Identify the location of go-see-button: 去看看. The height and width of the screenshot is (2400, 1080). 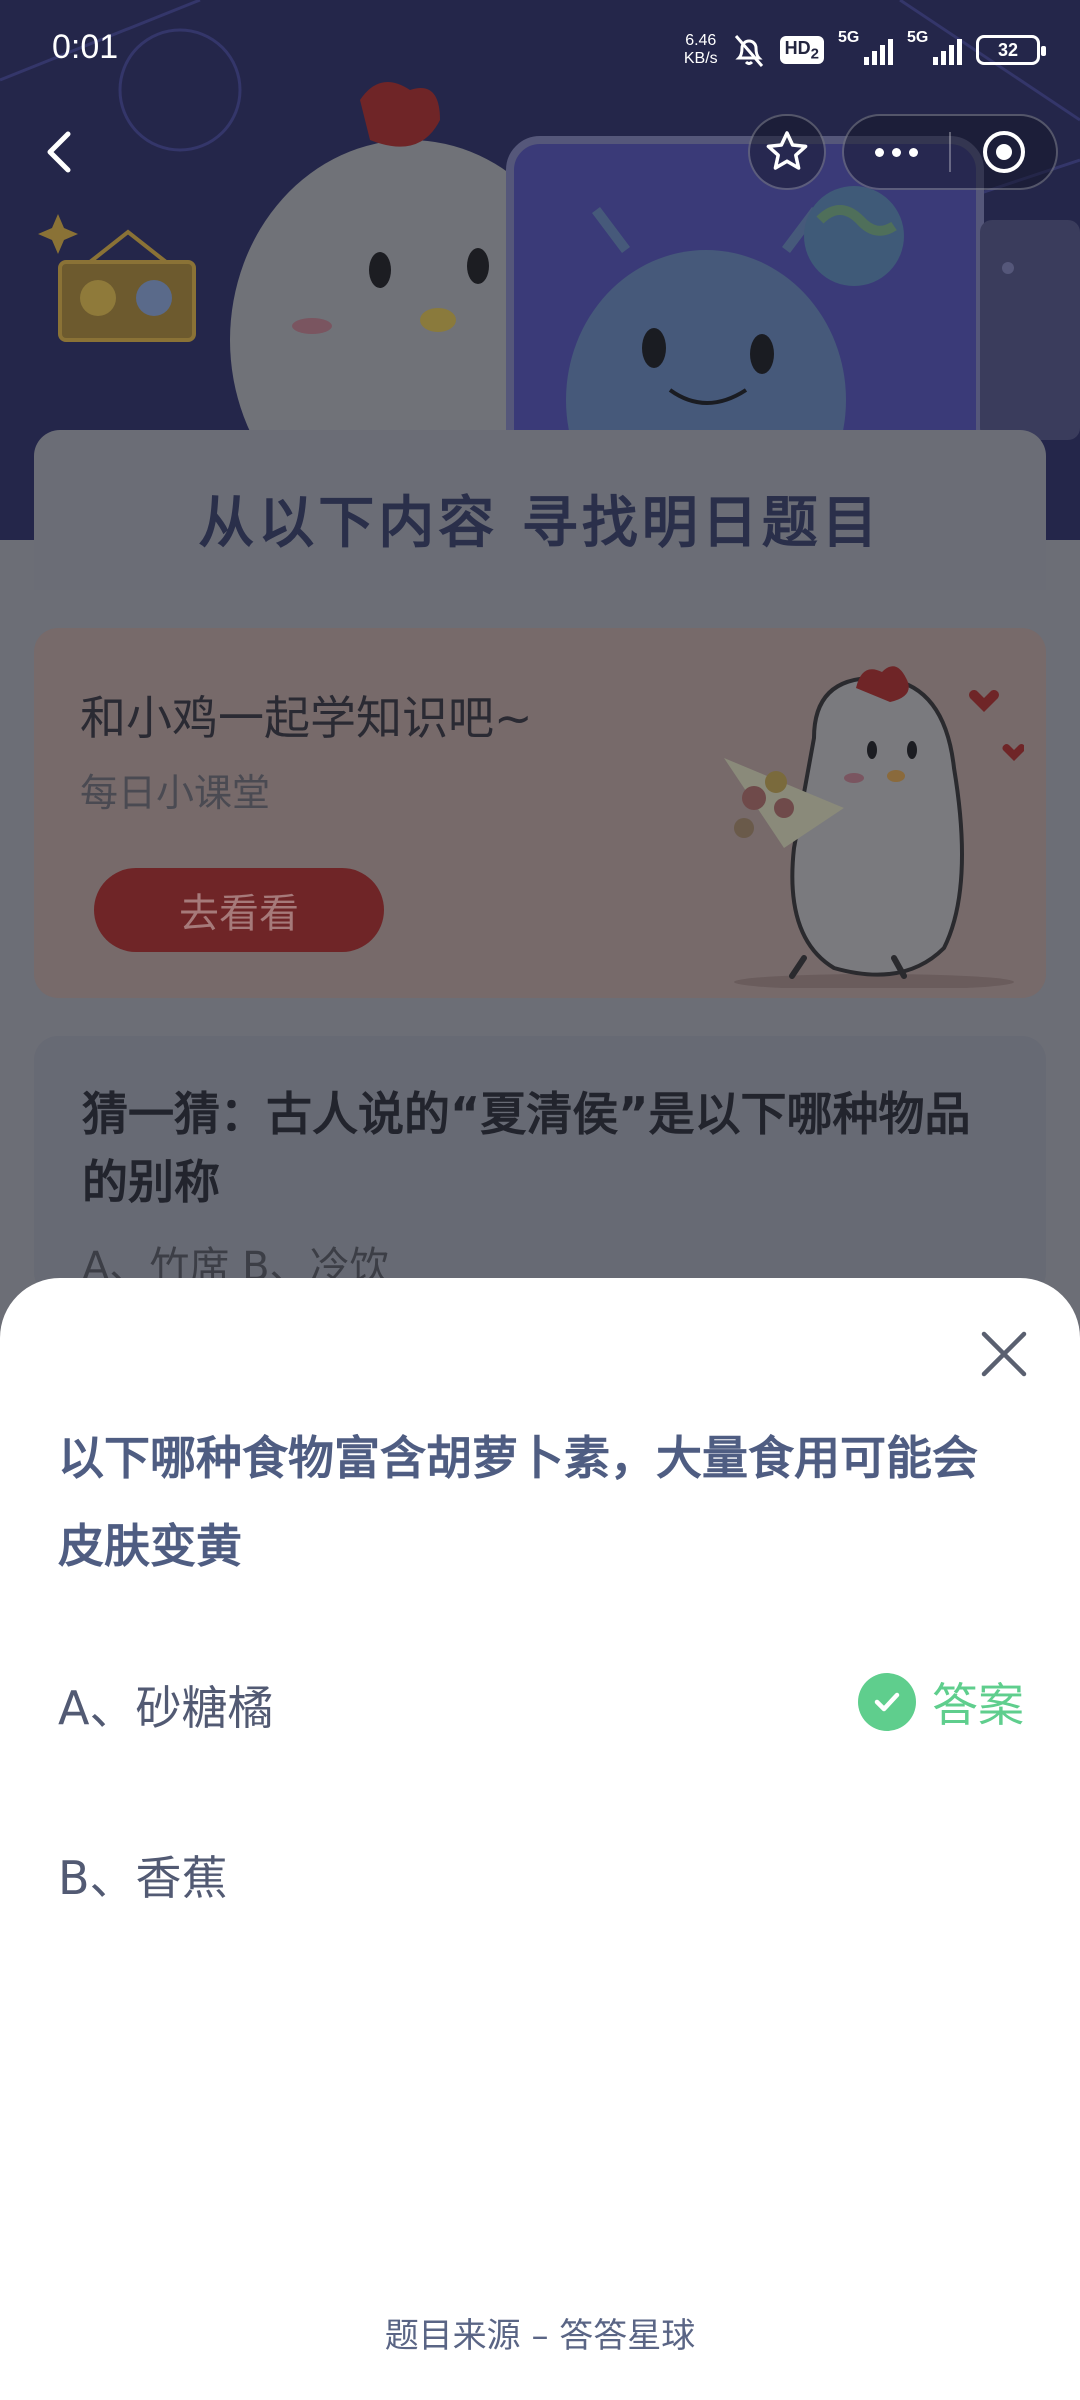
(239, 910).